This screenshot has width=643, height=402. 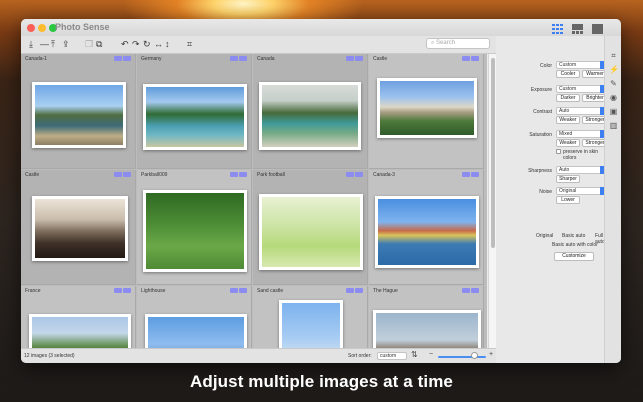 I want to click on grid-cell: Parkball009, so click(x=194, y=227).